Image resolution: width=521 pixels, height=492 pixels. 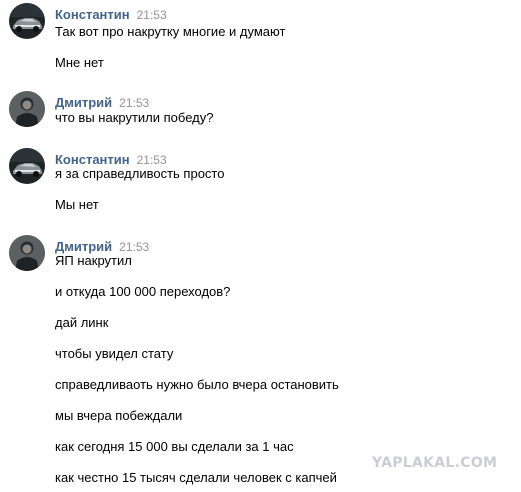 I want to click on message-text: мы вчера побеждали, so click(x=119, y=415).